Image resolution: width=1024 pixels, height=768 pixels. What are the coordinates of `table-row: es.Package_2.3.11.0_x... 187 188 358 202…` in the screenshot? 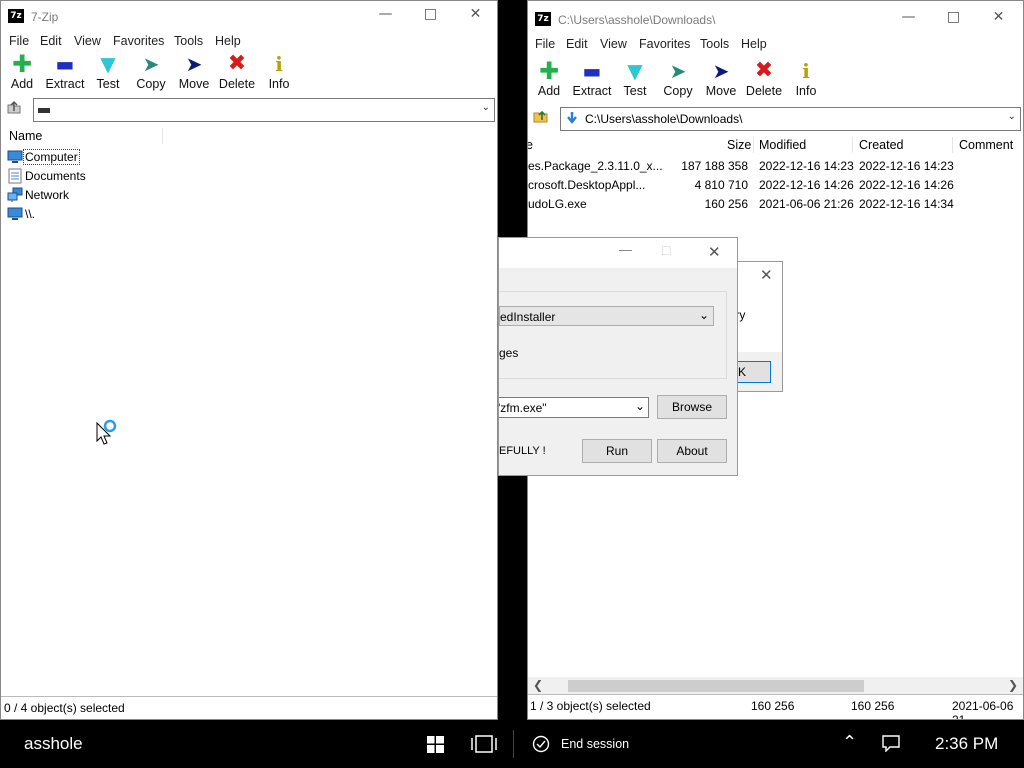 It's located at (775, 166).